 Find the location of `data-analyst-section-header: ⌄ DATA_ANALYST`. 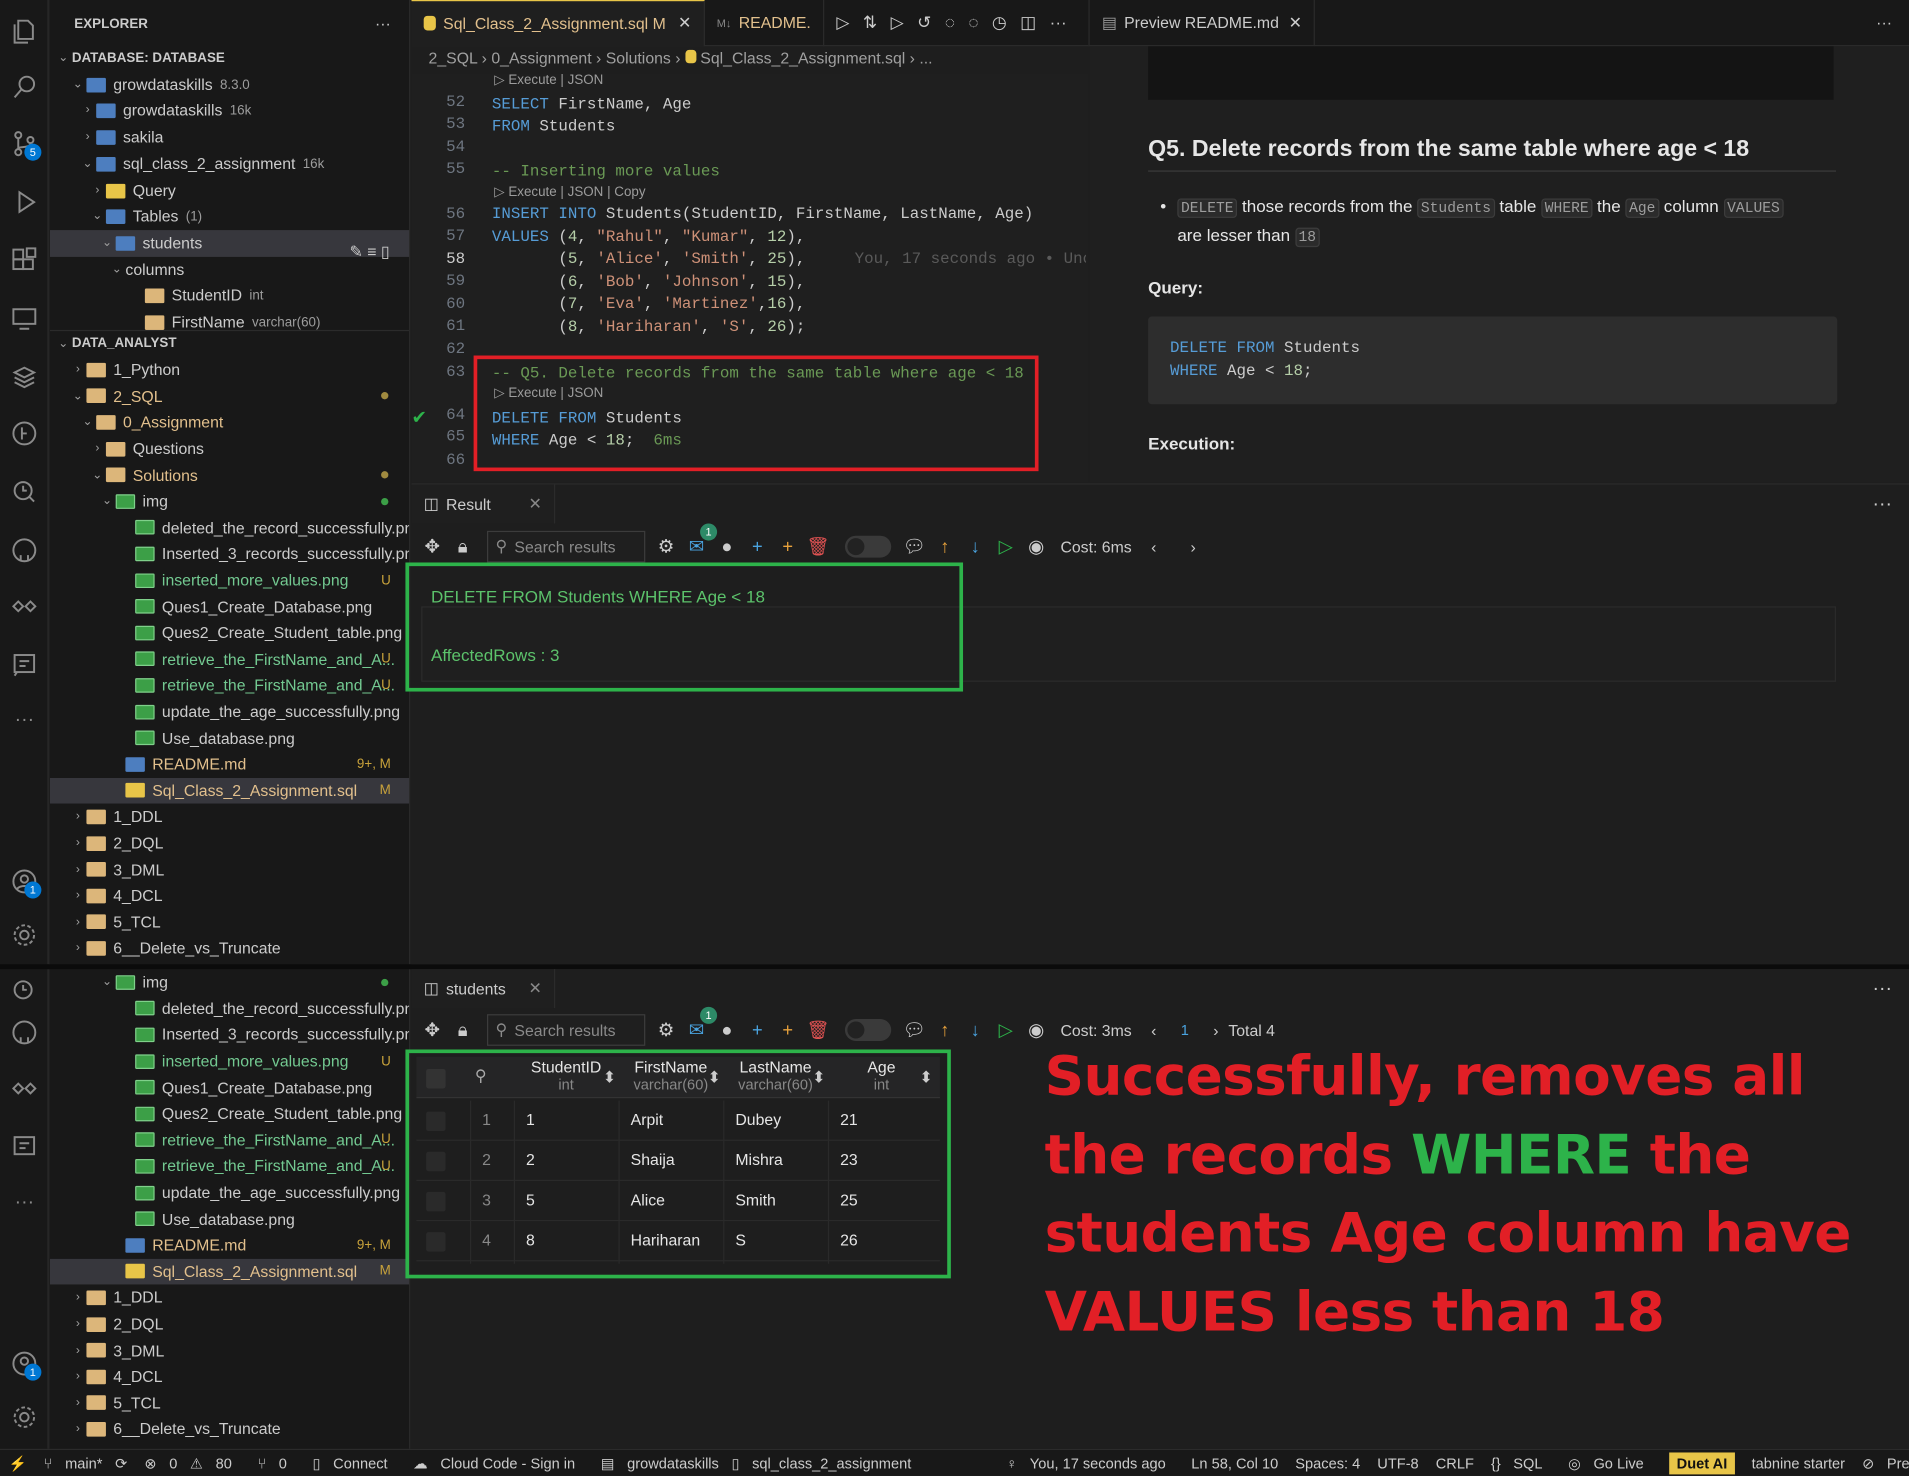

data-analyst-section-header: ⌄ DATA_ANALYST is located at coordinates (229, 342).